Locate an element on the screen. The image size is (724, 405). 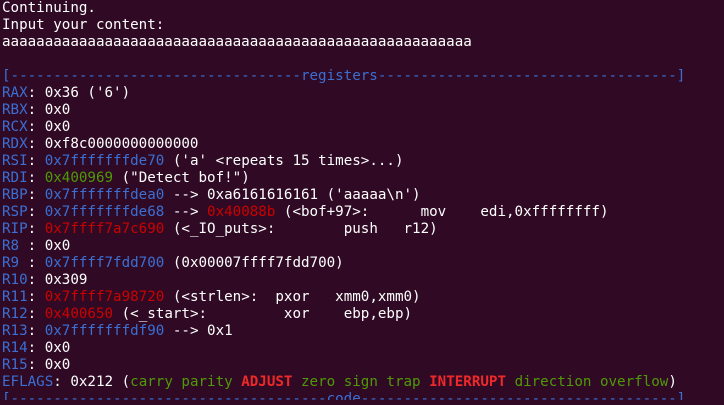
register-rax: RAX: 0x36 ('6') is located at coordinates (66, 93).